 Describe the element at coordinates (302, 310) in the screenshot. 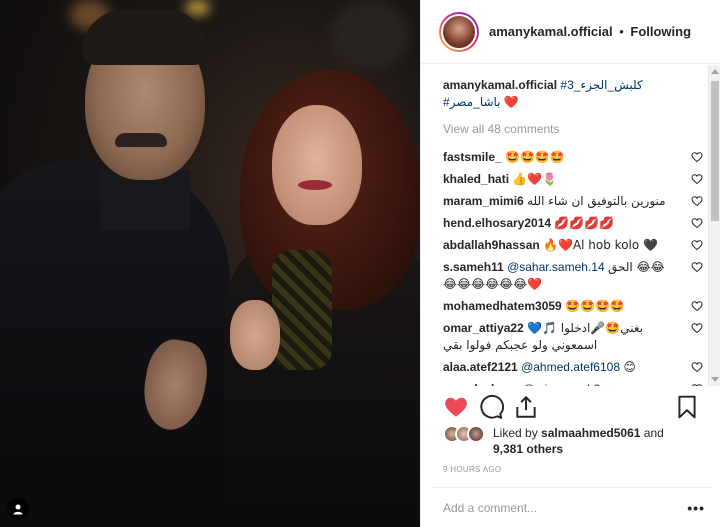

I see `woman-top` at that location.